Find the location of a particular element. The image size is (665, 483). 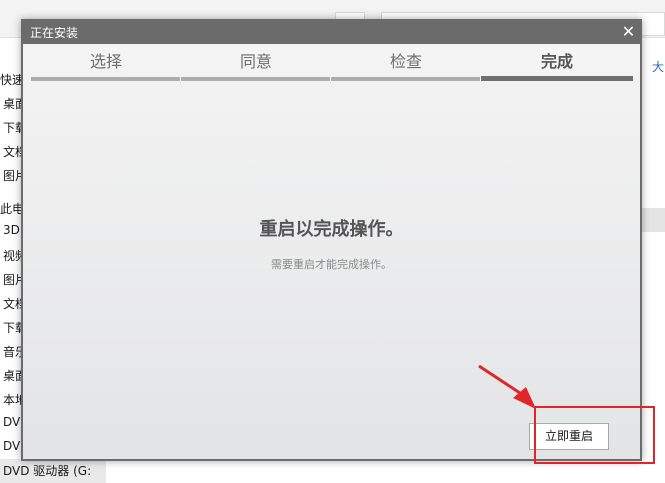

dialog-titlebar: 正在安装 ✕ is located at coordinates (331, 31).